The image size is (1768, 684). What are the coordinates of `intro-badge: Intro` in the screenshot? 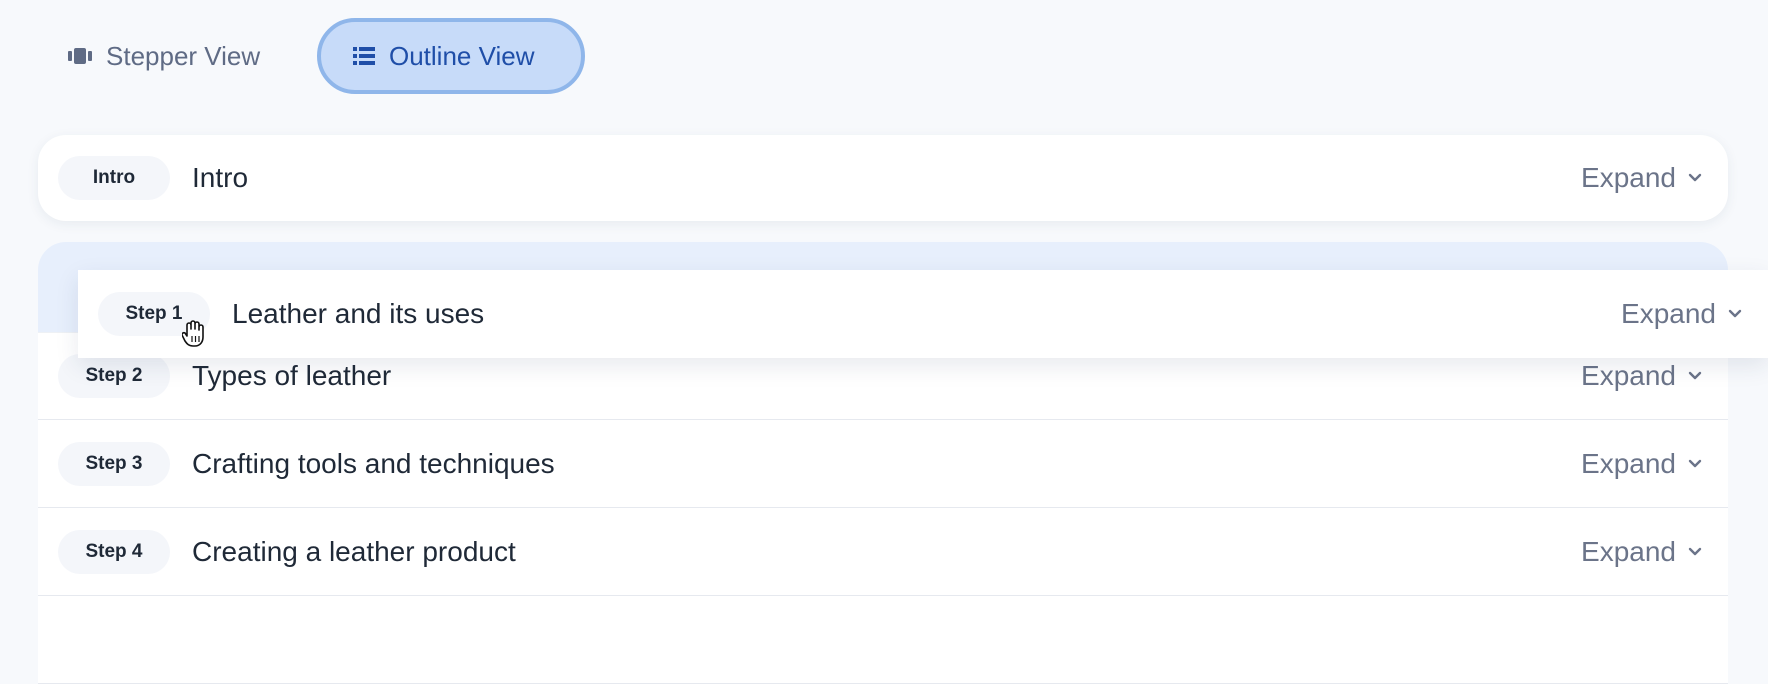 It's located at (114, 178).